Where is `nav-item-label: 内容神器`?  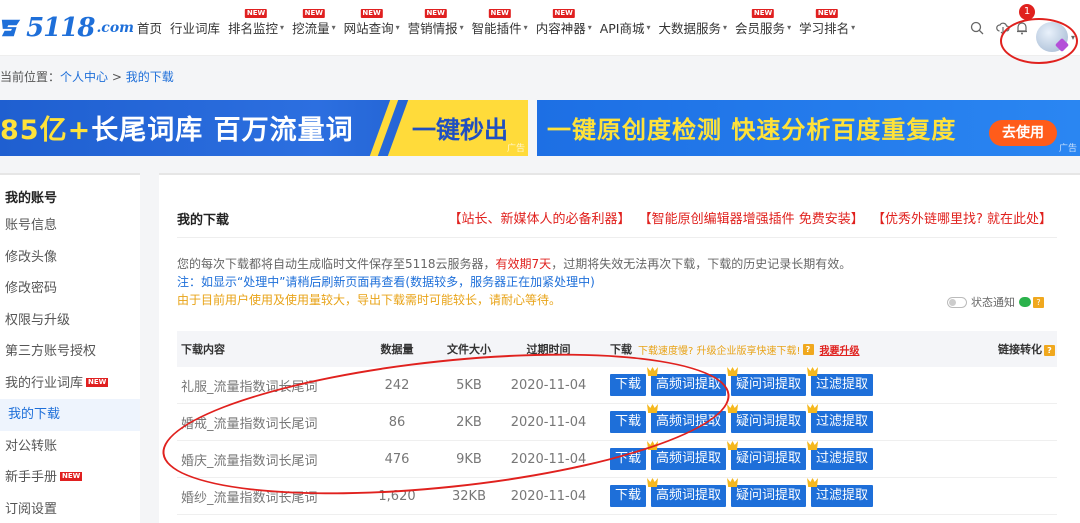 nav-item-label: 内容神器 is located at coordinates (560, 28).